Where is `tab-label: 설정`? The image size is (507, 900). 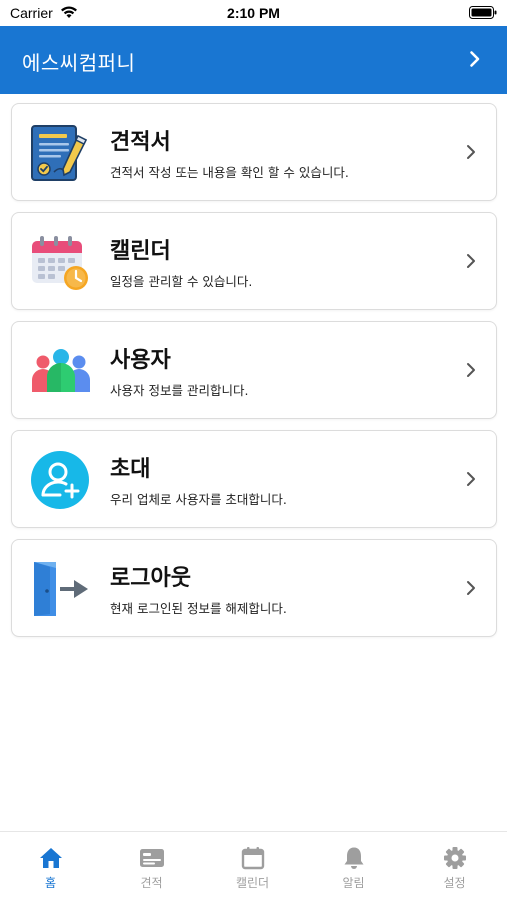 tab-label: 설정 is located at coordinates (454, 883).